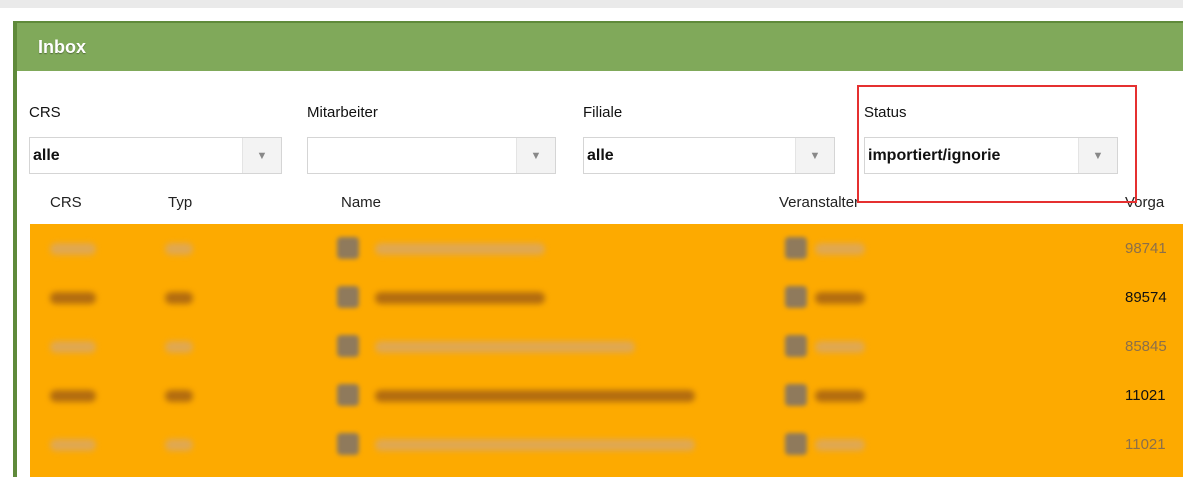  What do you see at coordinates (819, 202) in the screenshot?
I see `column-header-veranstalter: Veranstalter` at bounding box center [819, 202].